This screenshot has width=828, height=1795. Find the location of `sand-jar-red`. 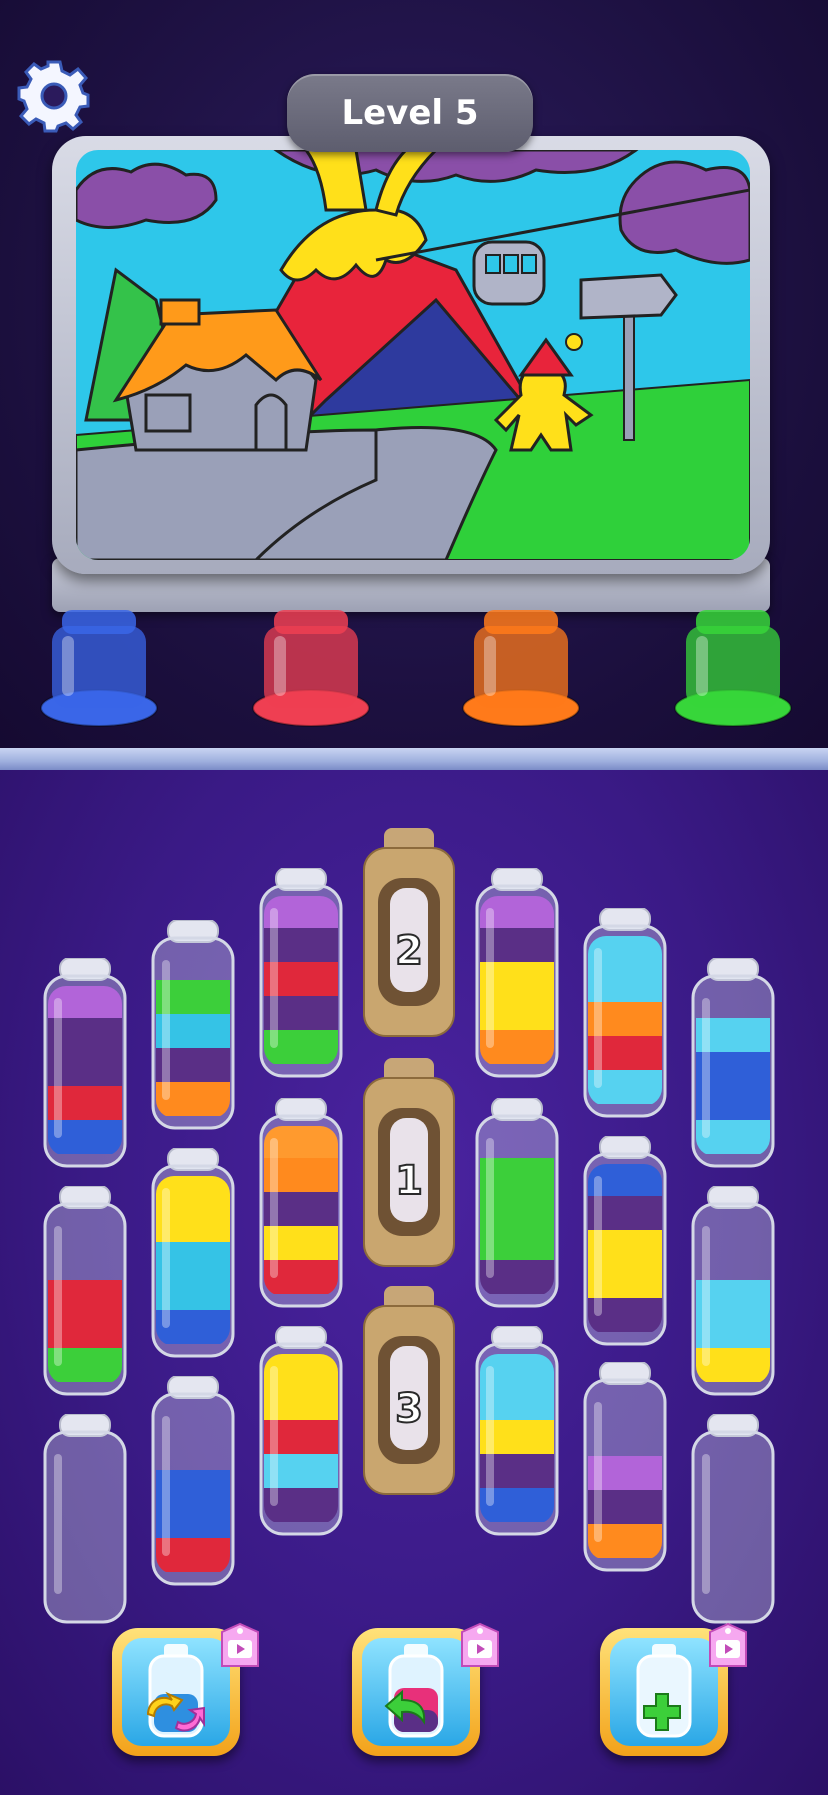

sand-jar-red is located at coordinates (311, 666).